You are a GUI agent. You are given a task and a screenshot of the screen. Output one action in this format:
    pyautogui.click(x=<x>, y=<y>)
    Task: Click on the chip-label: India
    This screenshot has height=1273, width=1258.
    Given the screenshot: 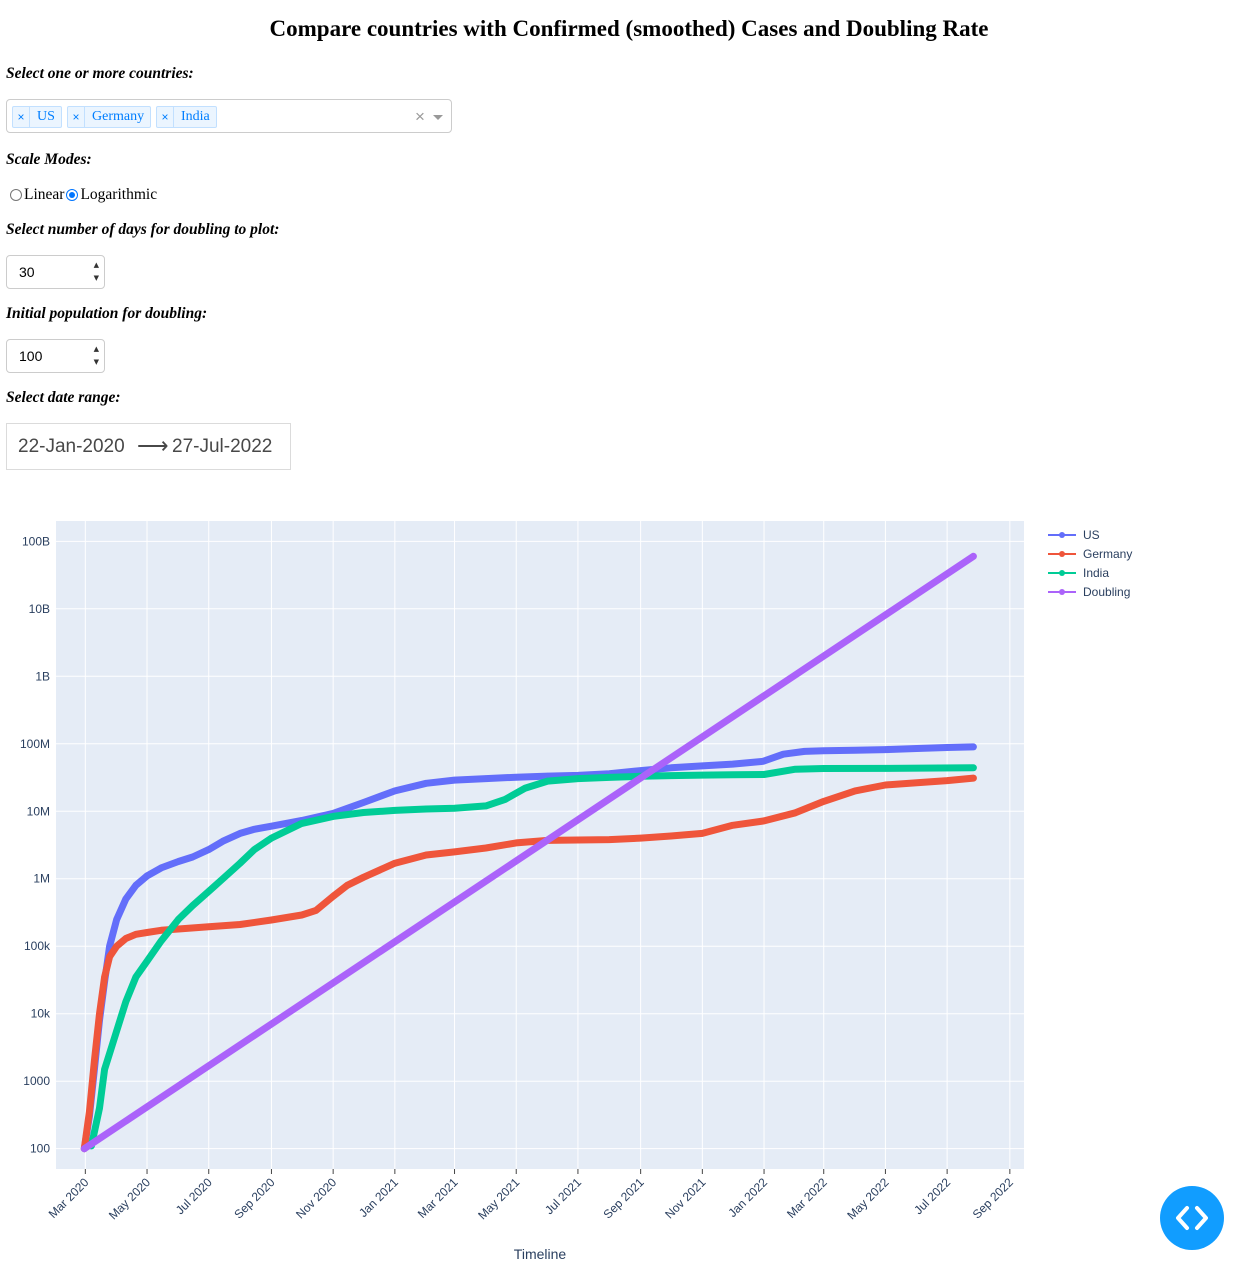 What is the action you would take?
    pyautogui.click(x=195, y=116)
    